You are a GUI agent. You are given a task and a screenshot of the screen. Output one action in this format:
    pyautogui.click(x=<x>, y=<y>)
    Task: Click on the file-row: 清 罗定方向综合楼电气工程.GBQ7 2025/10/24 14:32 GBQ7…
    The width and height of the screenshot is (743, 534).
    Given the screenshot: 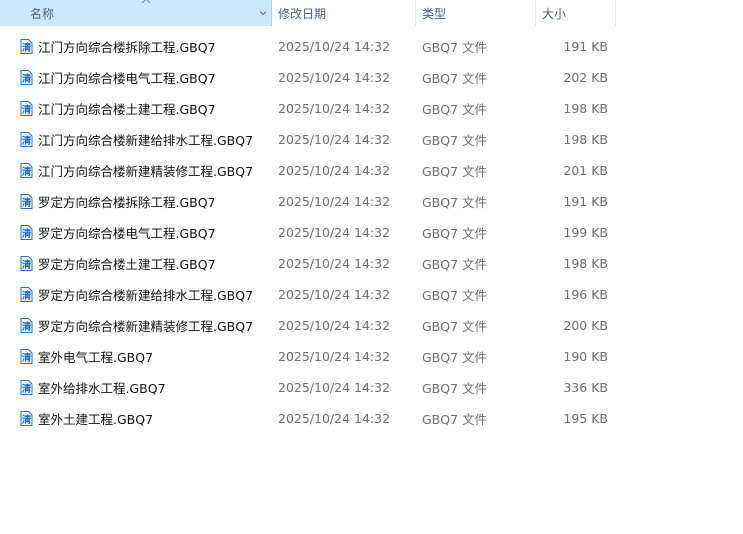 What is the action you would take?
    pyautogui.click(x=371, y=232)
    